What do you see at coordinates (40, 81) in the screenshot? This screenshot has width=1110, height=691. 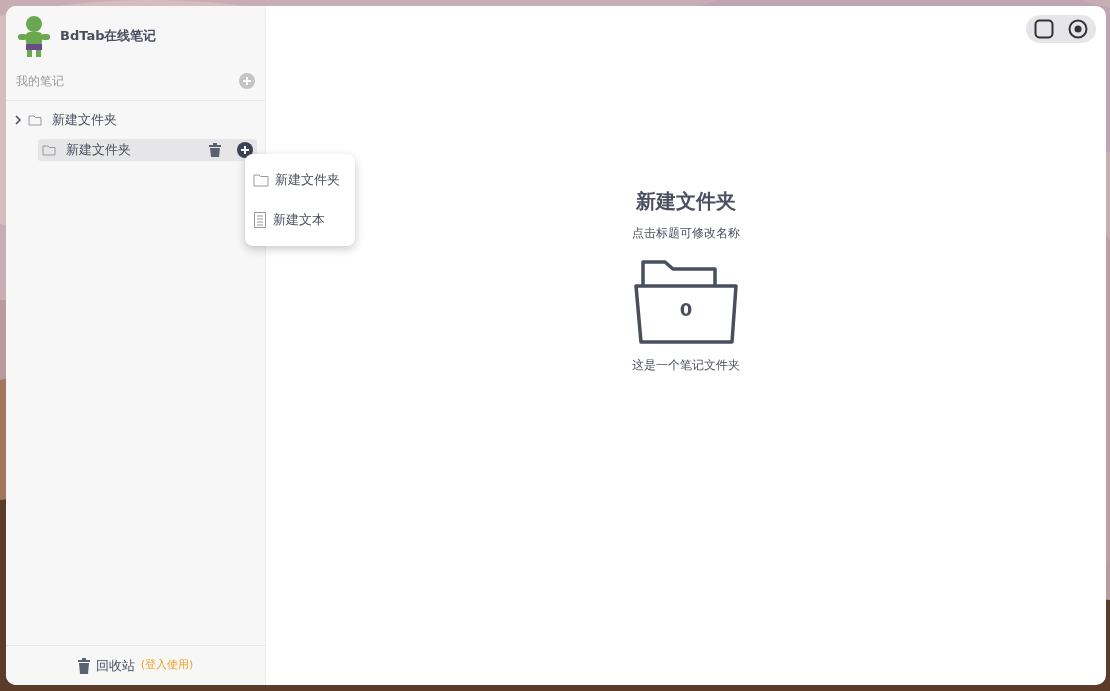 I see `section-label: 我的笔记` at bounding box center [40, 81].